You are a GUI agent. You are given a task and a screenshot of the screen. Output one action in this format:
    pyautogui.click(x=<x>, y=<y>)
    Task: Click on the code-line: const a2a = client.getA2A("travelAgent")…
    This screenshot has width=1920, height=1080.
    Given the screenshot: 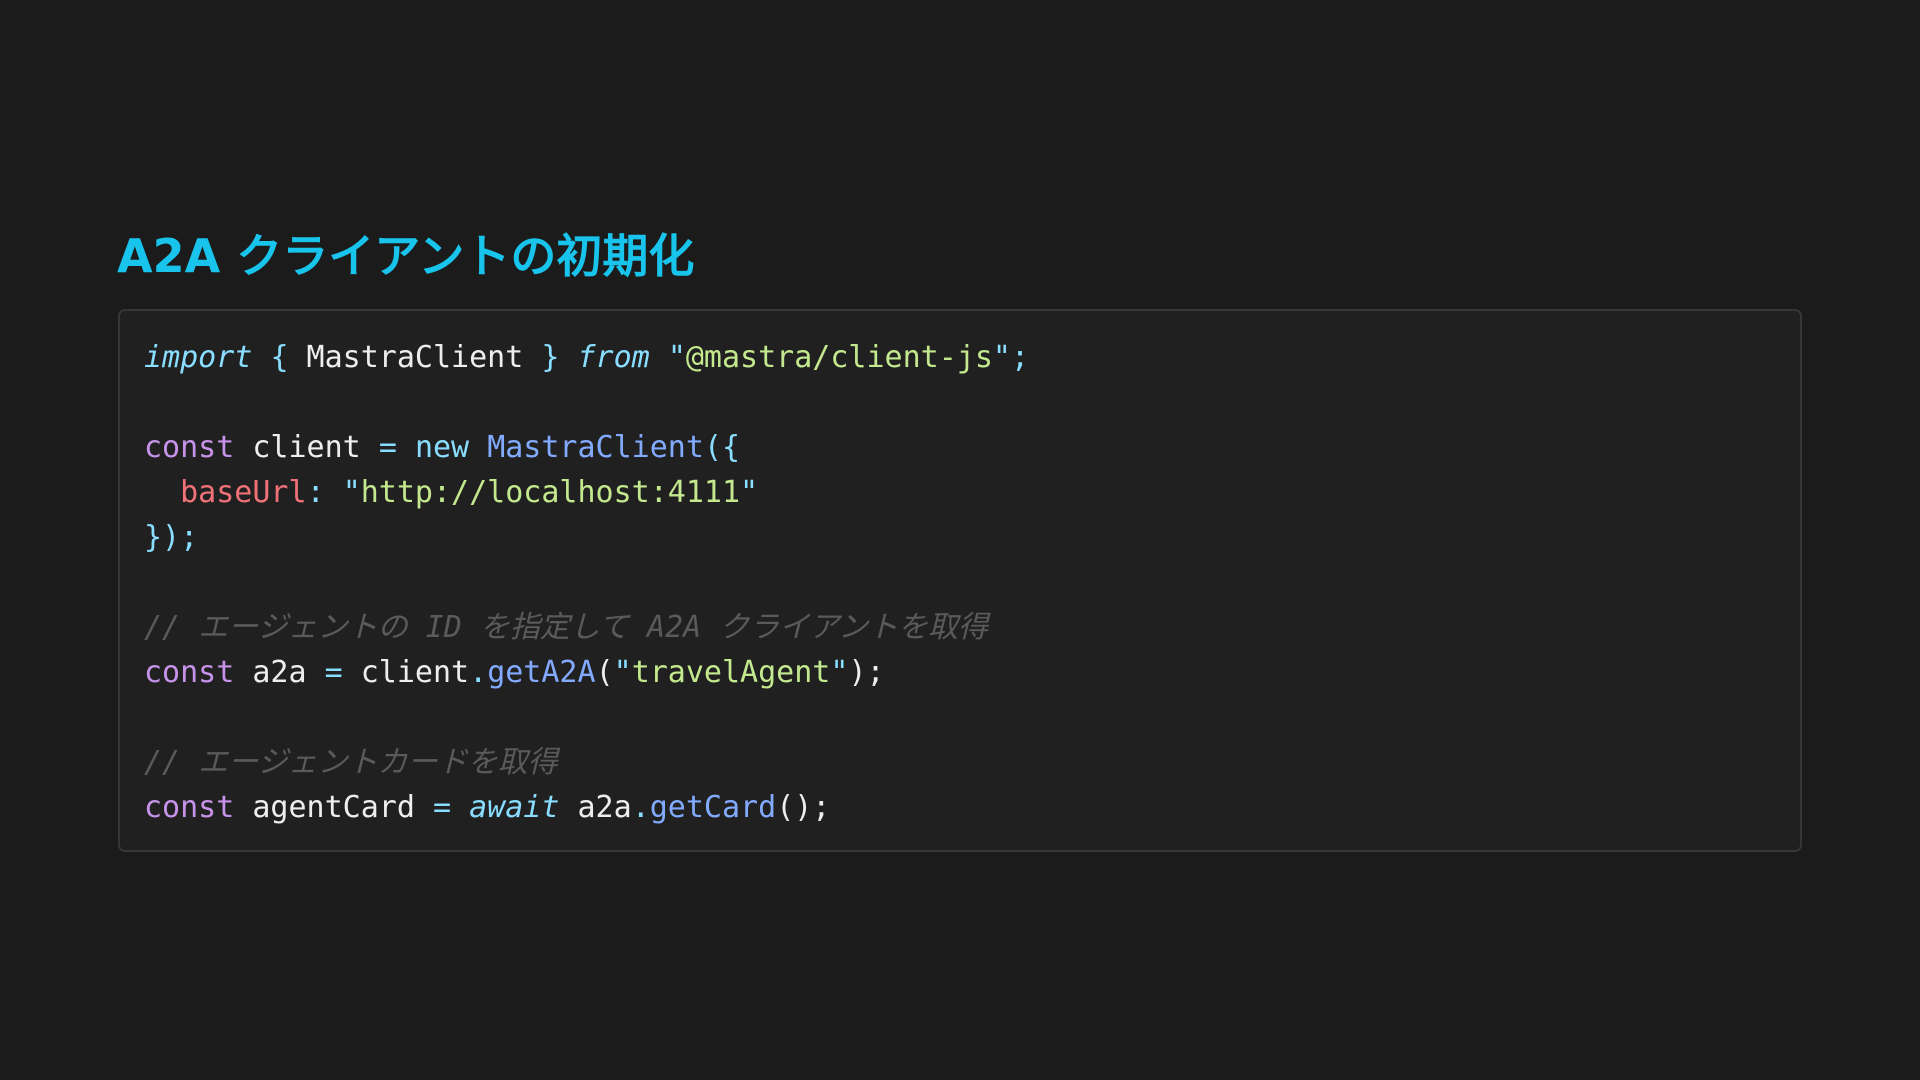 What is the action you would take?
    pyautogui.click(x=586, y=672)
    